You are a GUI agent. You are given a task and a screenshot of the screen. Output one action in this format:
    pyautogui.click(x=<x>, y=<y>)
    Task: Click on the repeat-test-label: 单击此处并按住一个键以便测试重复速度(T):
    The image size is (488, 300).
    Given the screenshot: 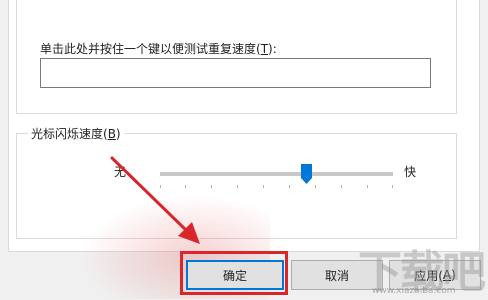 What is the action you would take?
    pyautogui.click(x=158, y=49)
    